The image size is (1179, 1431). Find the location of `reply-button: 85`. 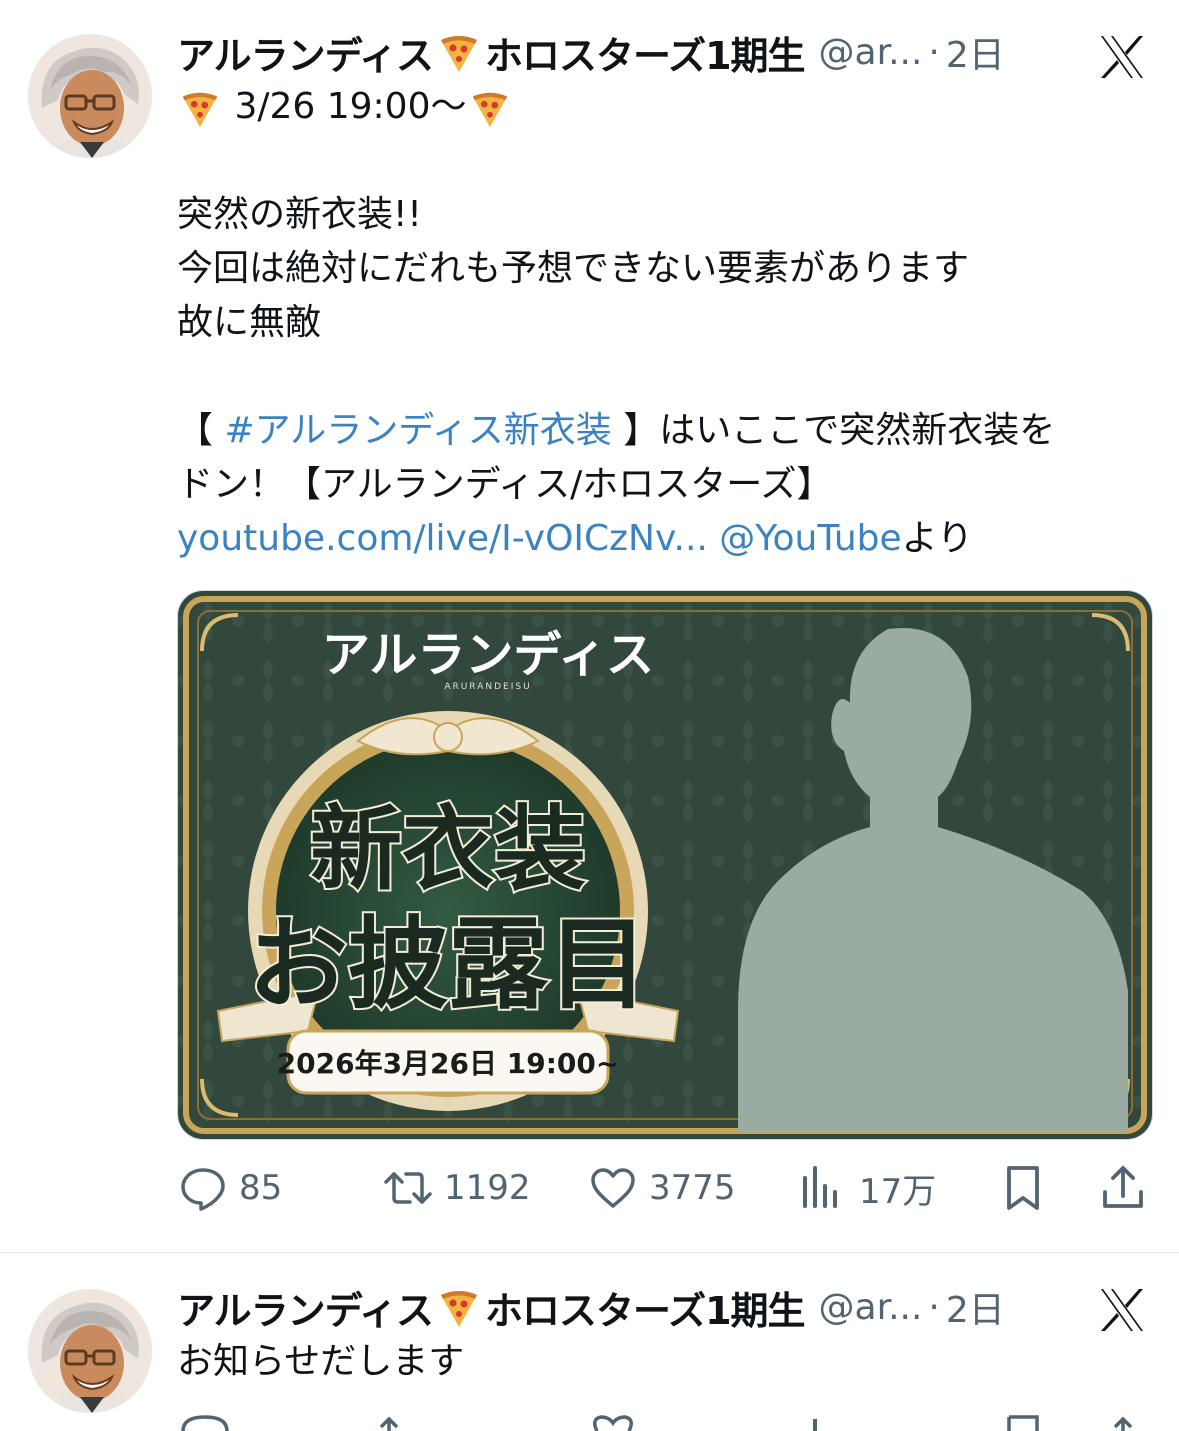

reply-button: 85 is located at coordinates (229, 1188).